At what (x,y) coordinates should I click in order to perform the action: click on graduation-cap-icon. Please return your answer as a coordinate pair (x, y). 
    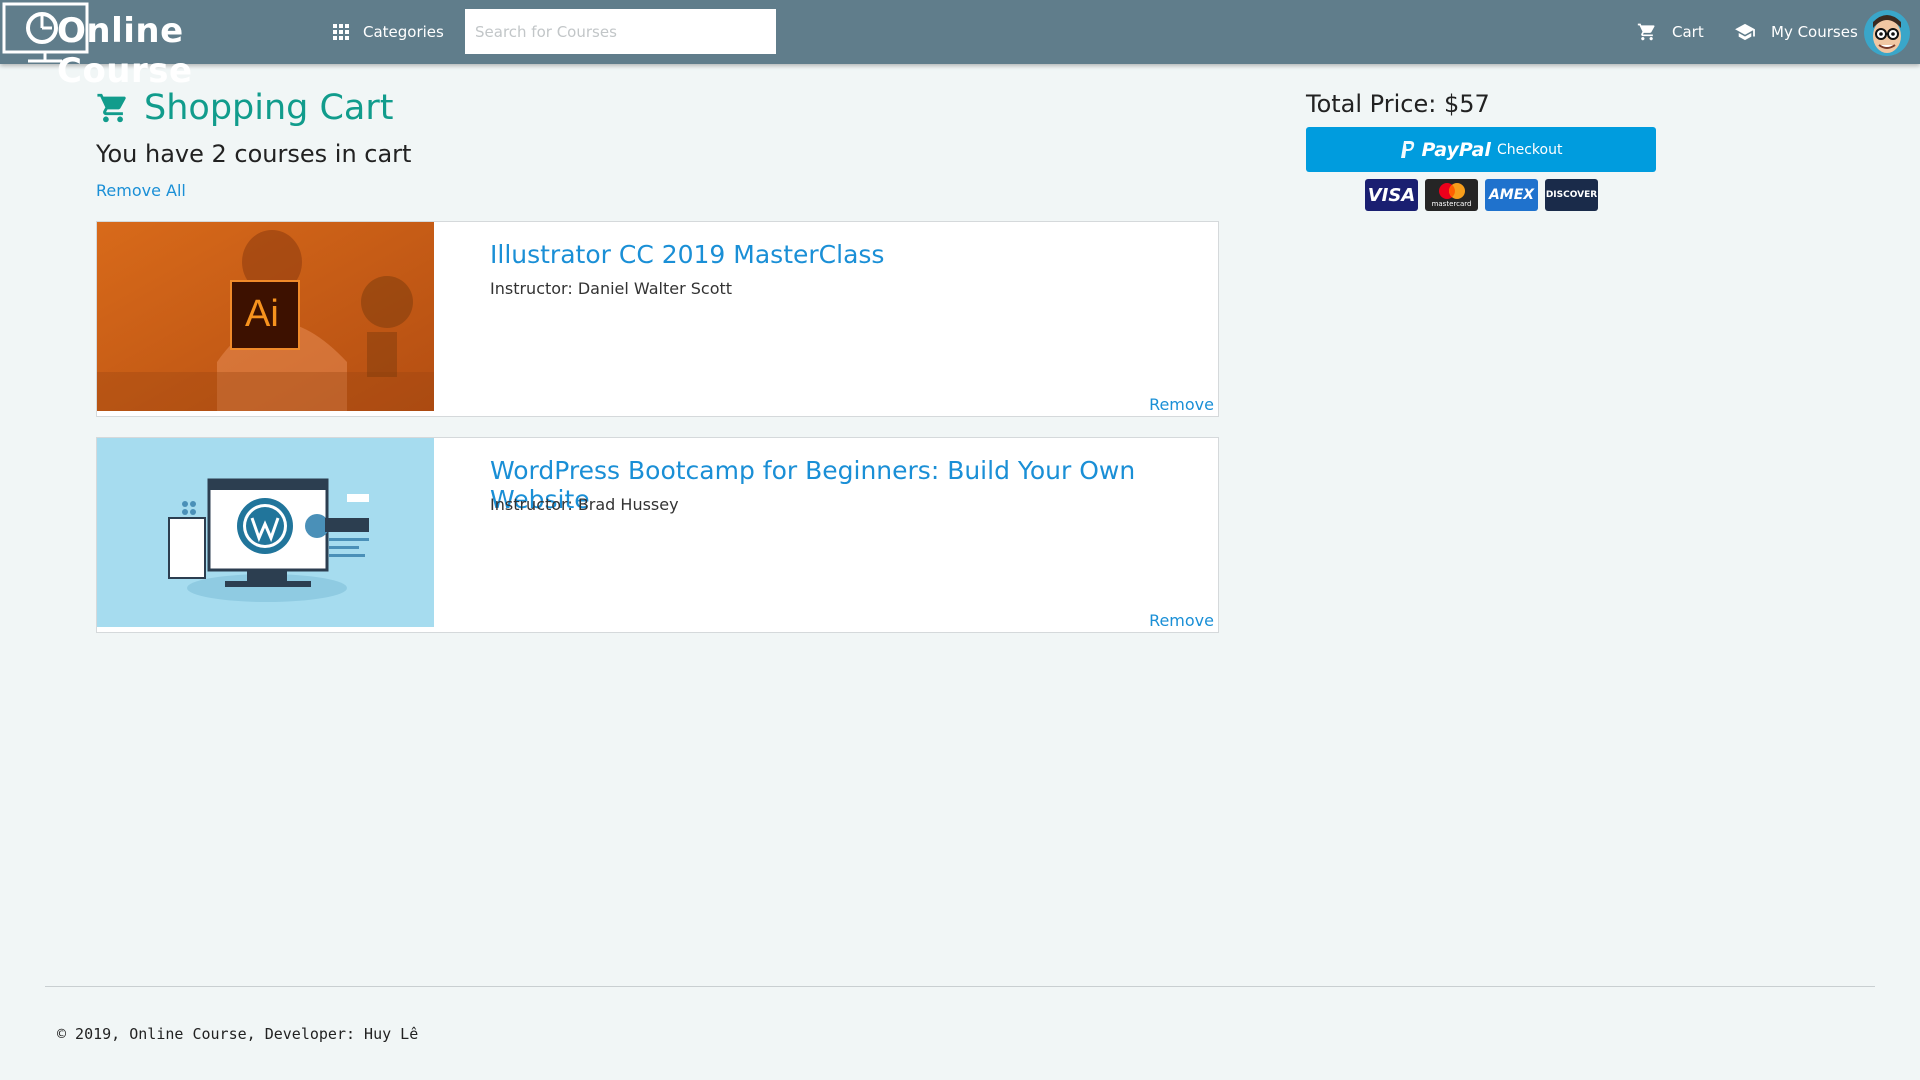
    Looking at the image, I should click on (1745, 32).